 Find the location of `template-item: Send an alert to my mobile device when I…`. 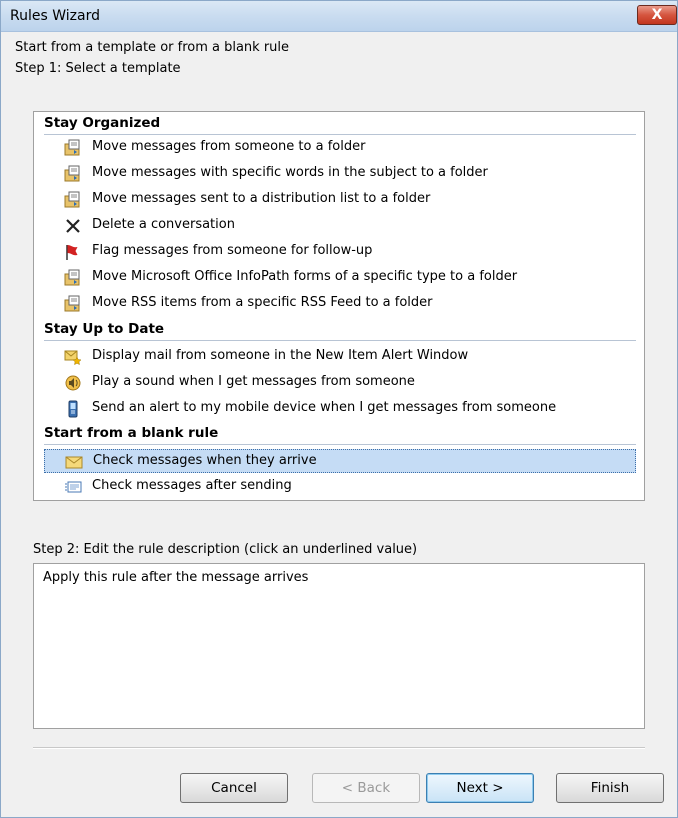

template-item: Send an alert to my mobile device when I… is located at coordinates (340, 409).